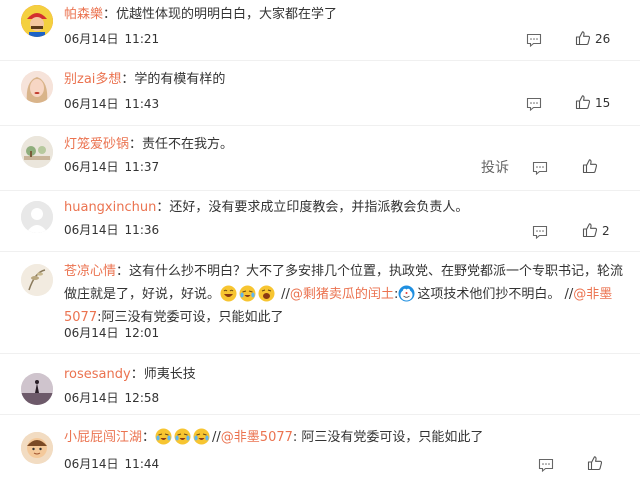 The height and width of the screenshot is (484, 640). Describe the element at coordinates (312, 207) in the screenshot. I see `comment-body: ：还好，没有要求成立印度教会，并指派教会负责人。` at that location.